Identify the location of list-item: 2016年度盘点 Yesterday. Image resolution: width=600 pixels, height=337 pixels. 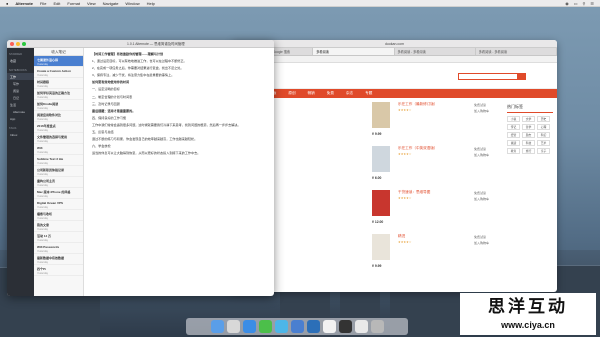
(58, 127).